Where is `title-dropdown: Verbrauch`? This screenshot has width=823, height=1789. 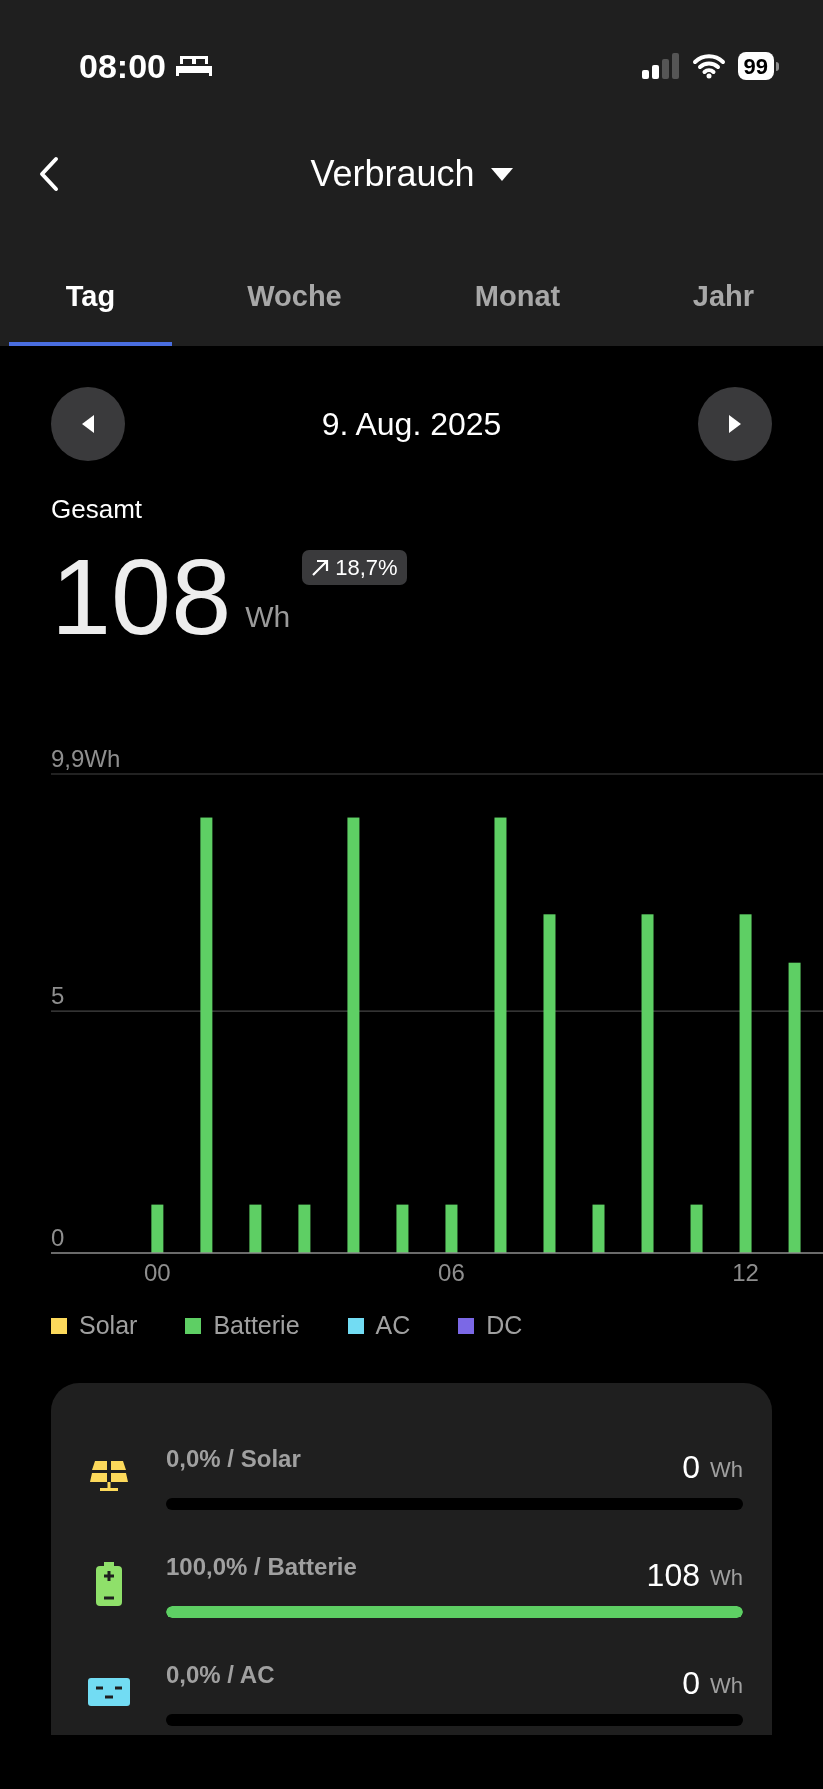
title-dropdown: Verbrauch is located at coordinates (411, 174).